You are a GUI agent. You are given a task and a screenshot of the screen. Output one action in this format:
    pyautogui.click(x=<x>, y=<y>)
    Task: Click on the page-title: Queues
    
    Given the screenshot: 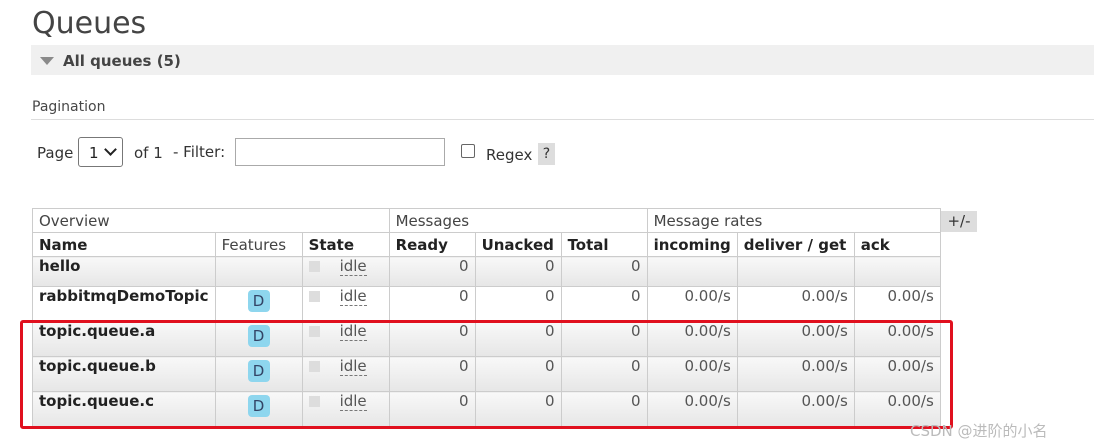 What is the action you would take?
    pyautogui.click(x=89, y=23)
    